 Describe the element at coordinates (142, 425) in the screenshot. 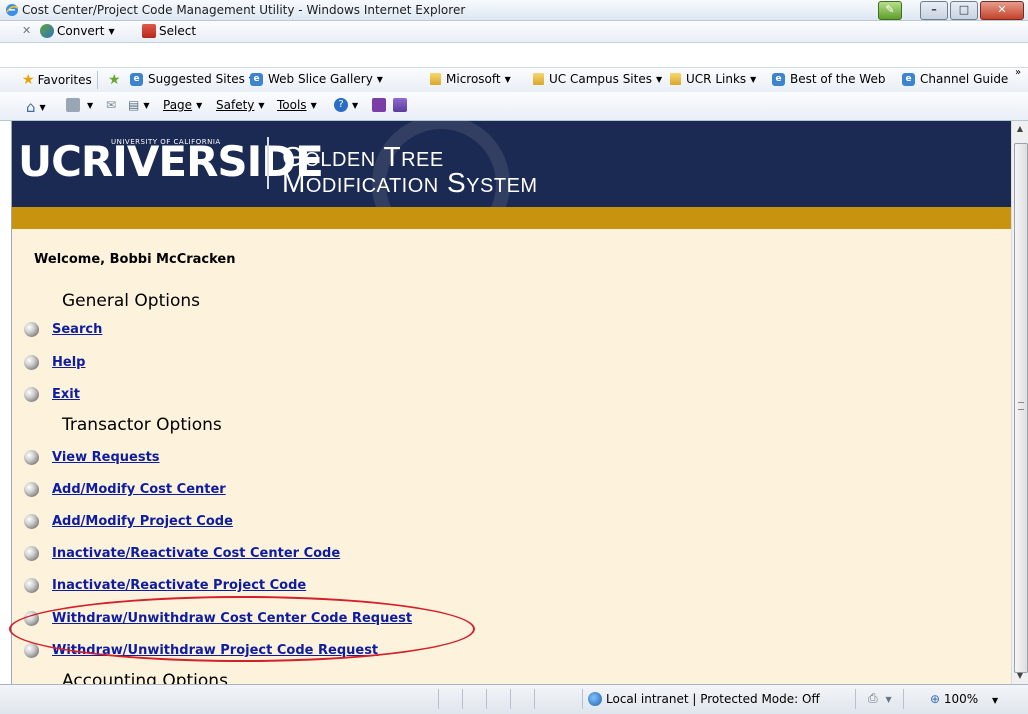

I see `transactor-options-heading: Transactor Options` at that location.